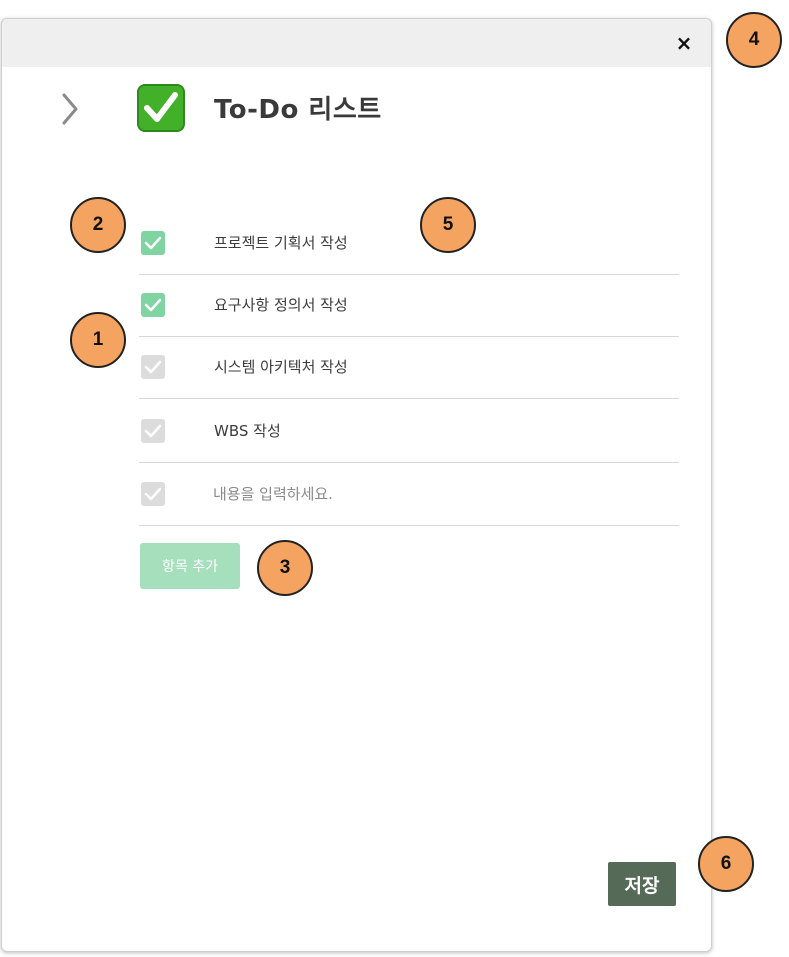  I want to click on todo-item: WBS 작성, so click(409, 431).